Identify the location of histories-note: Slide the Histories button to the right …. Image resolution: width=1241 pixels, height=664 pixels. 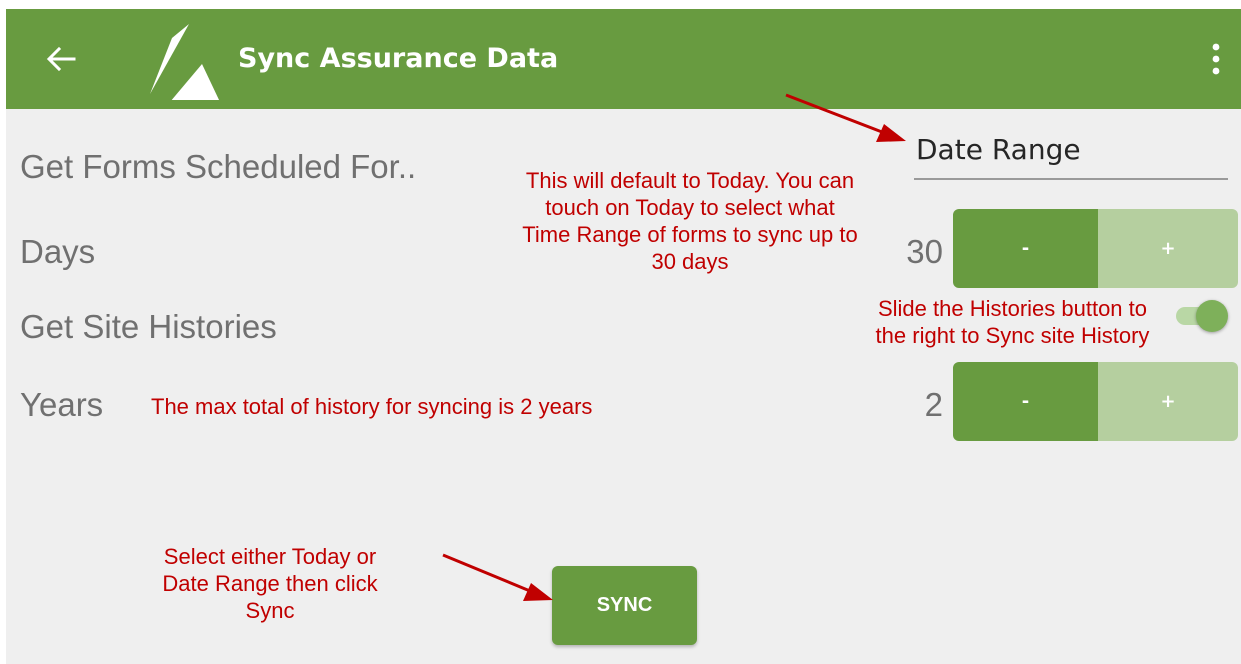
(1012, 322).